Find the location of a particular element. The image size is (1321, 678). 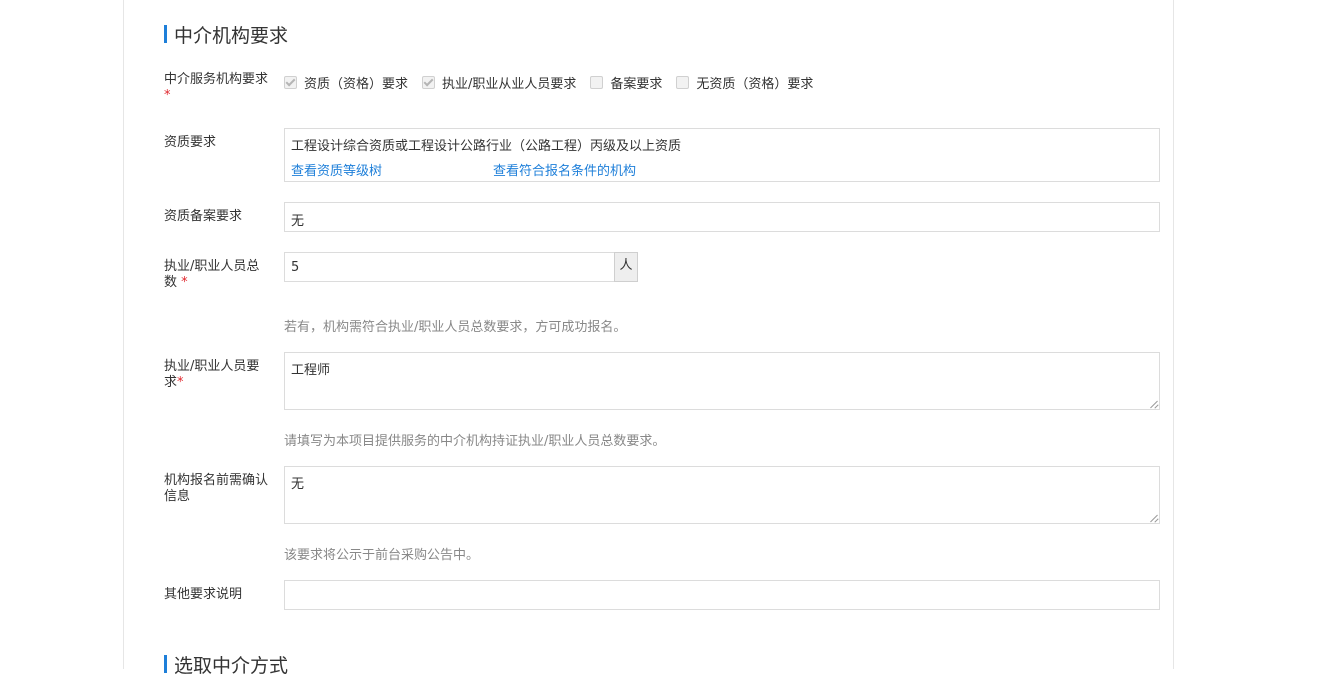

confirm-info-value: 无 is located at coordinates (298, 484).